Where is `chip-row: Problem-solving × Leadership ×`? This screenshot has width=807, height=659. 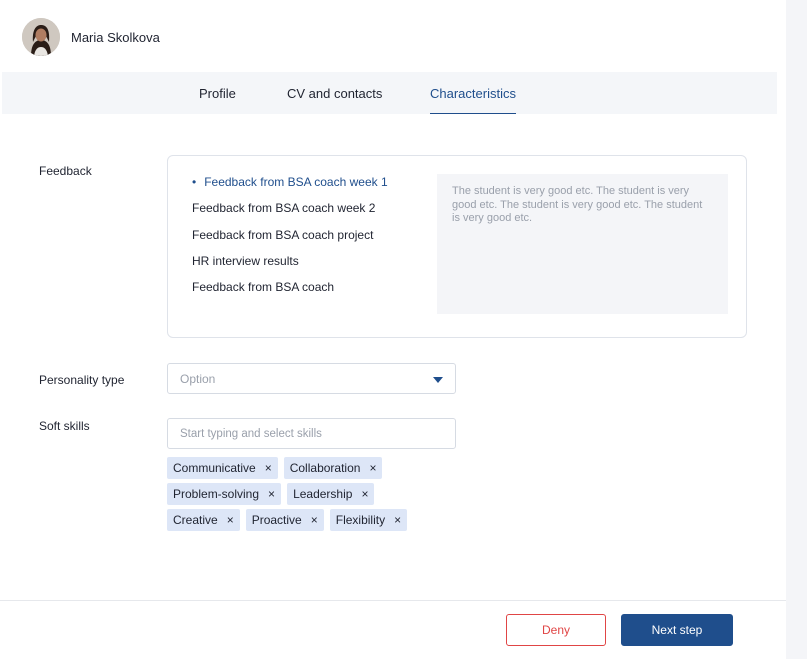 chip-row: Problem-solving × Leadership × is located at coordinates (312, 494).